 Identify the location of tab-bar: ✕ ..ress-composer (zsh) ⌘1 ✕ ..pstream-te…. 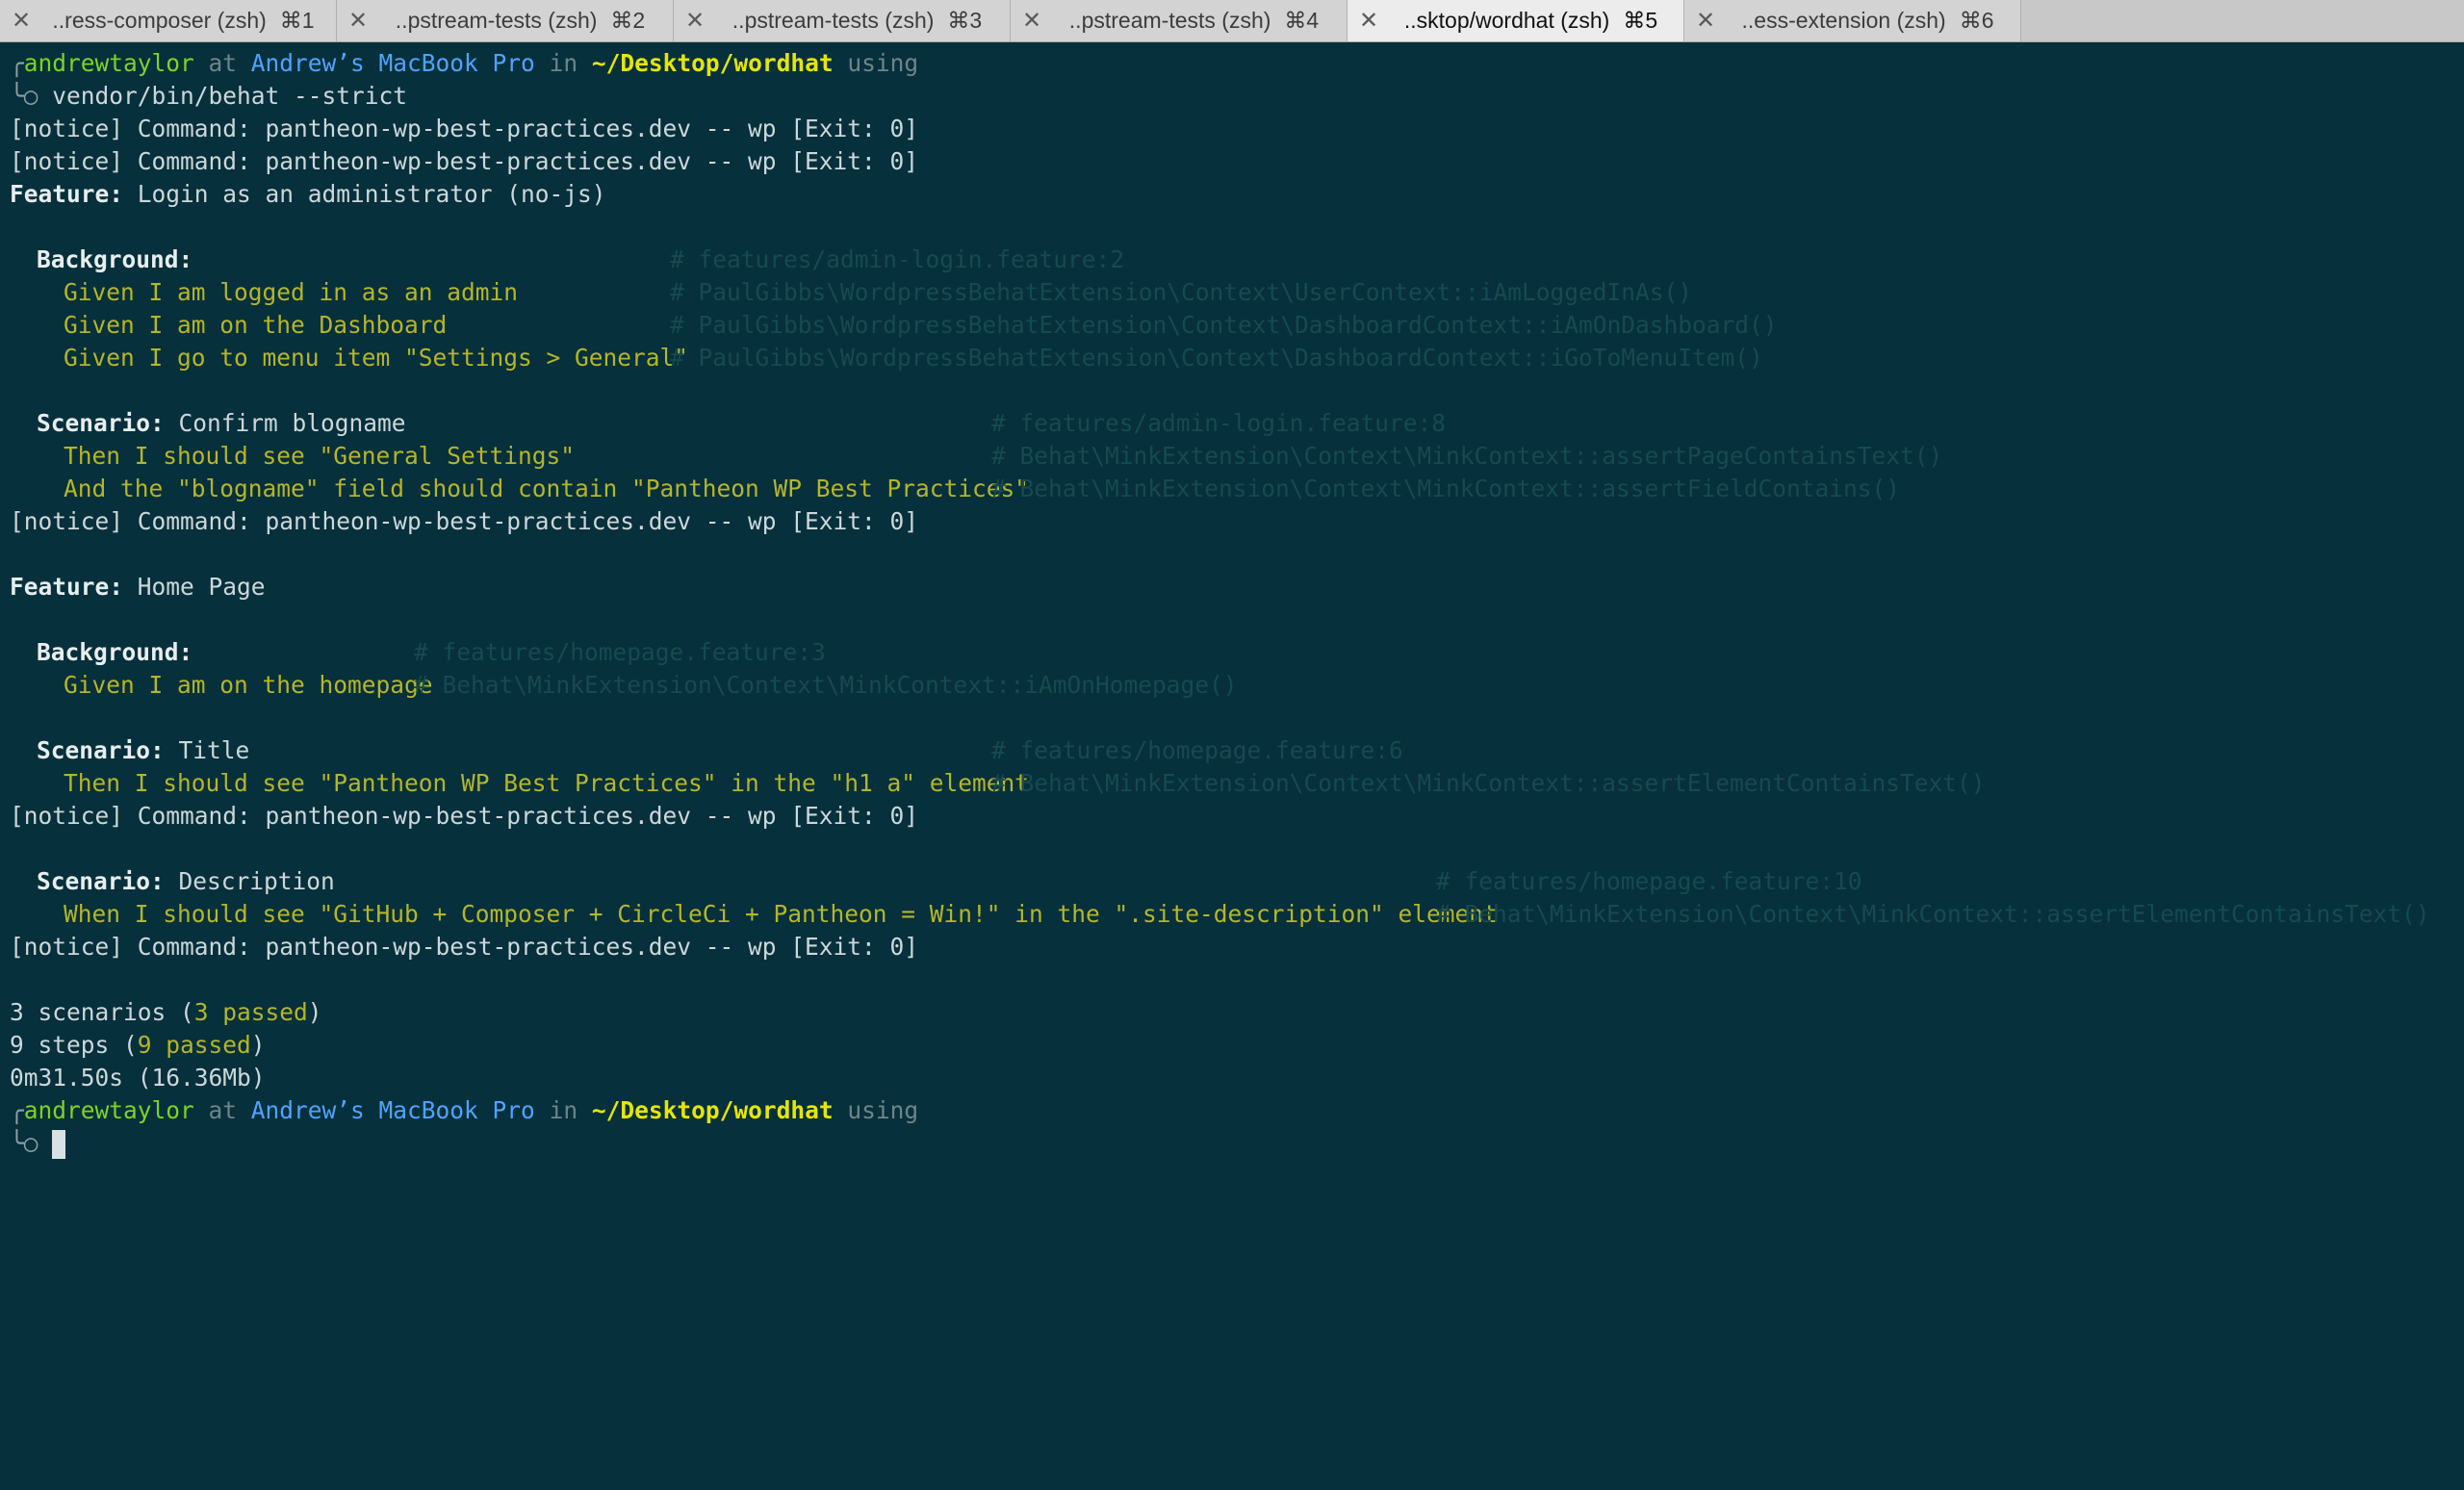
(1232, 21).